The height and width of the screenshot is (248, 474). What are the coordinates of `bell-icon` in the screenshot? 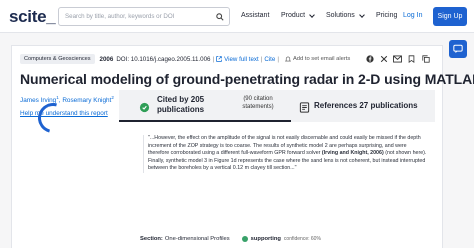 It's located at (287, 59).